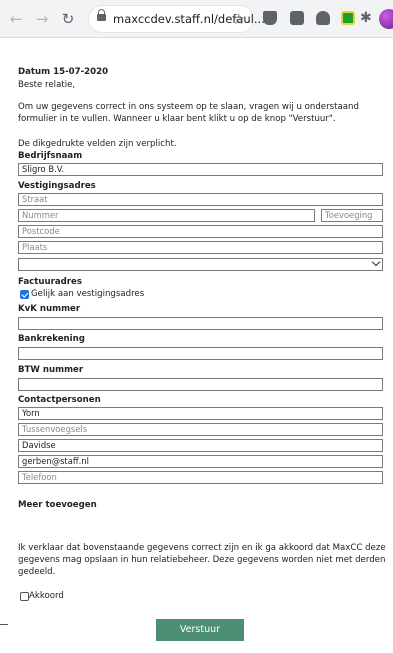  I want to click on last-name-field: Davidse, so click(200, 445).